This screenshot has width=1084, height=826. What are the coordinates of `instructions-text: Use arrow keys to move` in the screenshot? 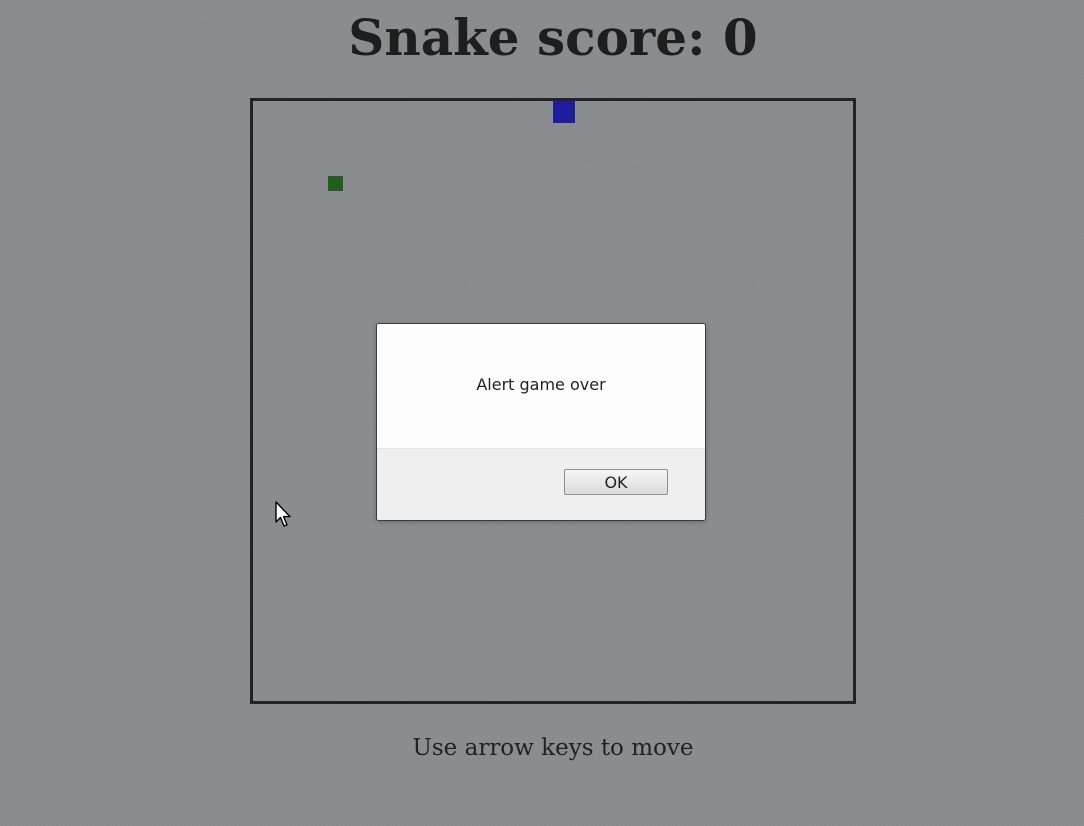 It's located at (553, 748).